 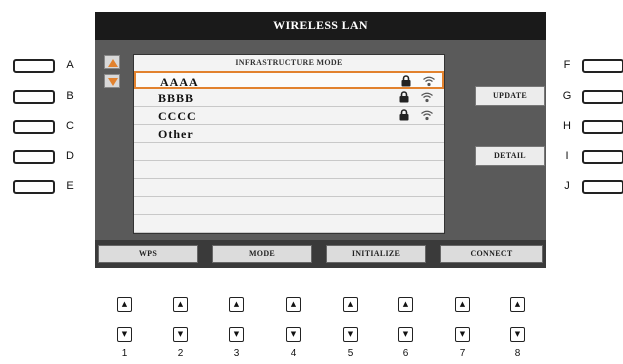 I want to click on network-name: Other, so click(x=176, y=134).